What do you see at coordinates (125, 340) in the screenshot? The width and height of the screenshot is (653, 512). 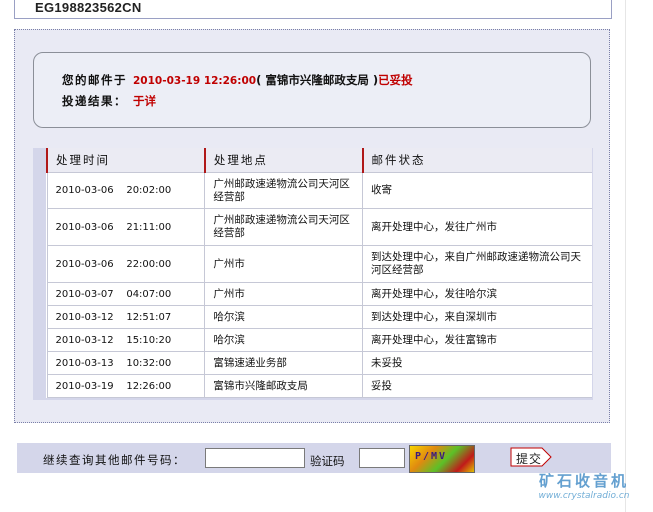 I see `row-time: 2010-03-12 15:10:20` at bounding box center [125, 340].